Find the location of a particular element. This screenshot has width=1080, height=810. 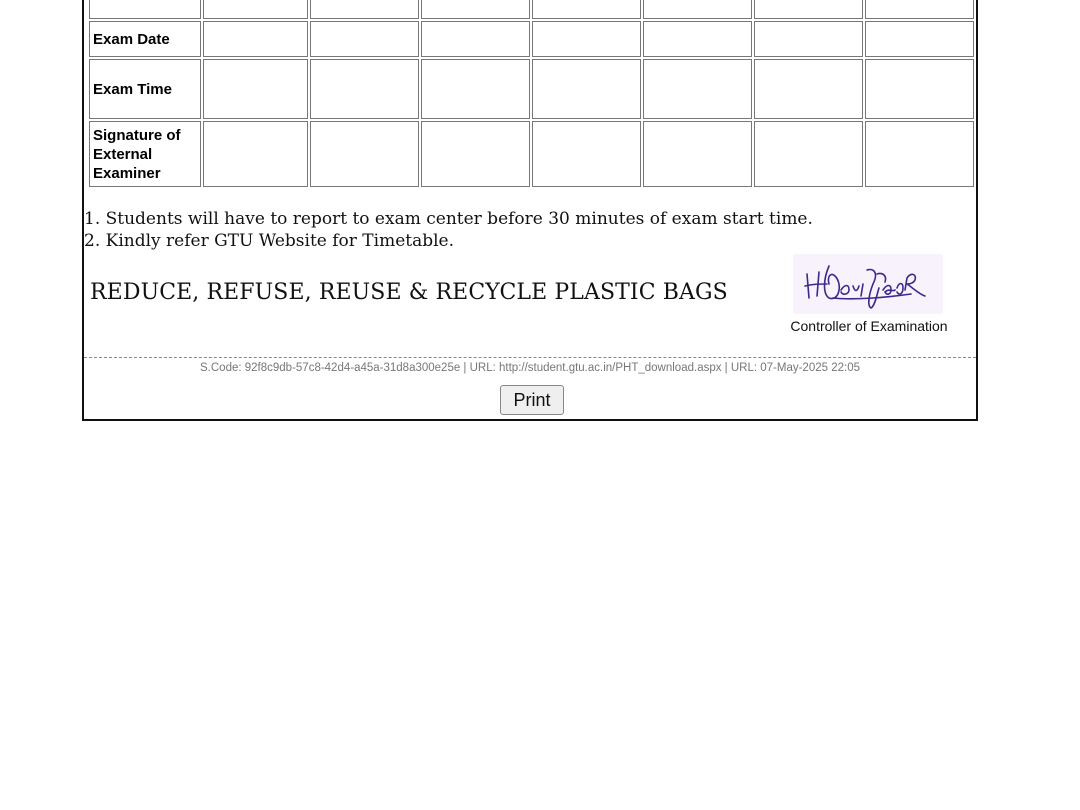

table-row: Exam Date is located at coordinates (531, 39).